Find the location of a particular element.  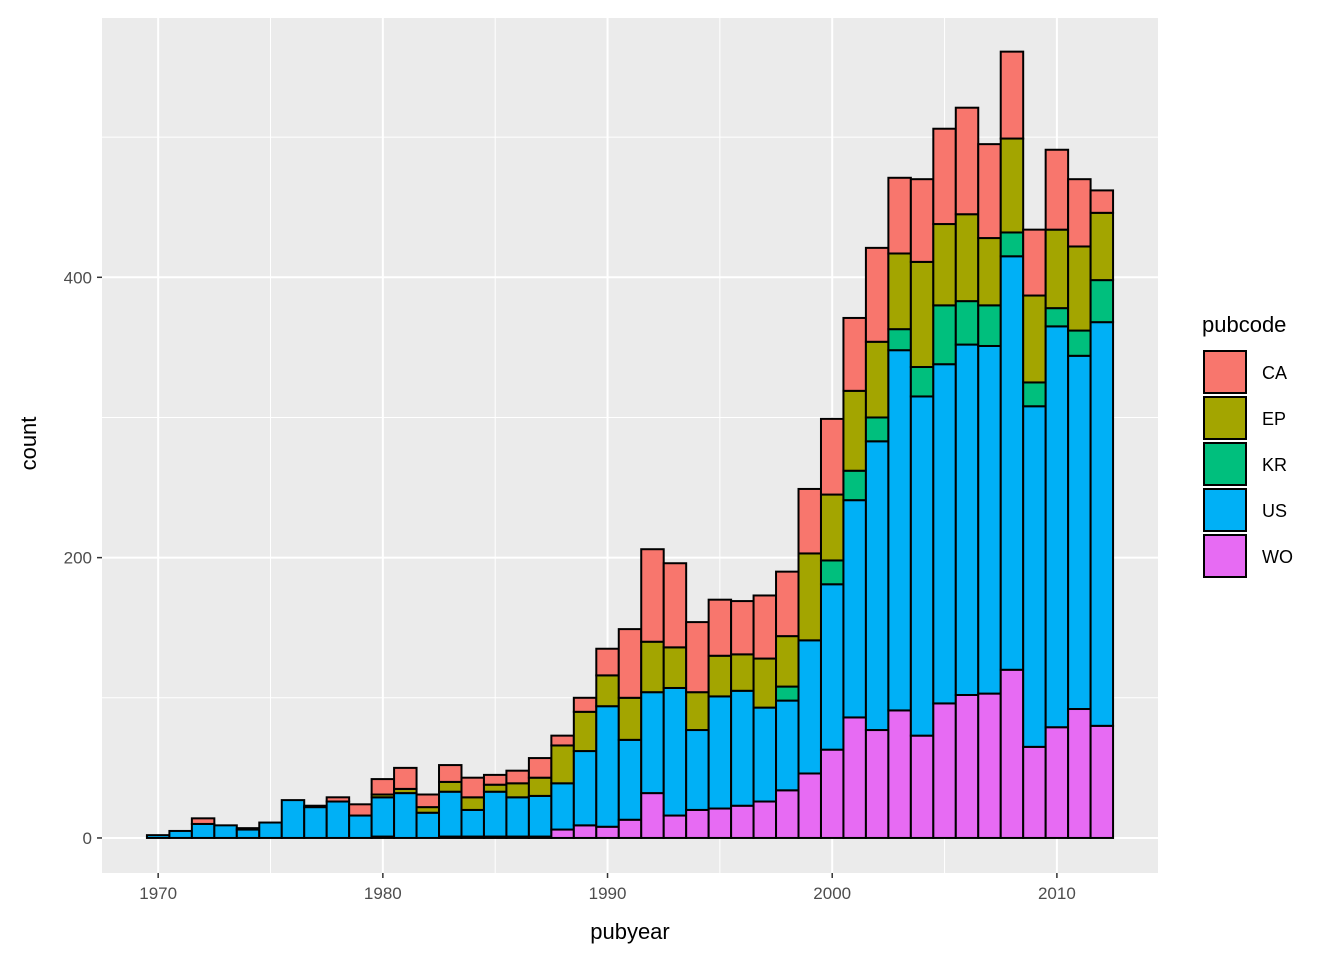

bar-segment-ep-1993 is located at coordinates (675, 667).